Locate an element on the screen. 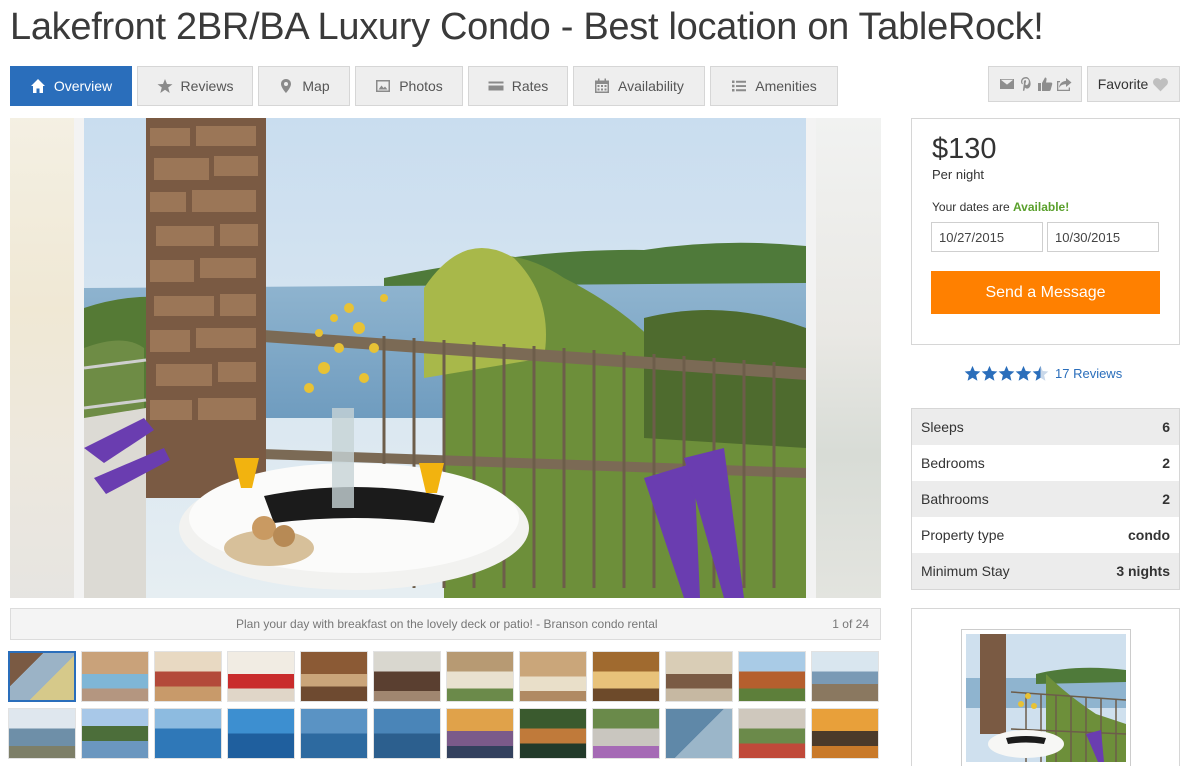 This screenshot has width=1203, height=766. nightly-price: $130 is located at coordinates (964, 149).